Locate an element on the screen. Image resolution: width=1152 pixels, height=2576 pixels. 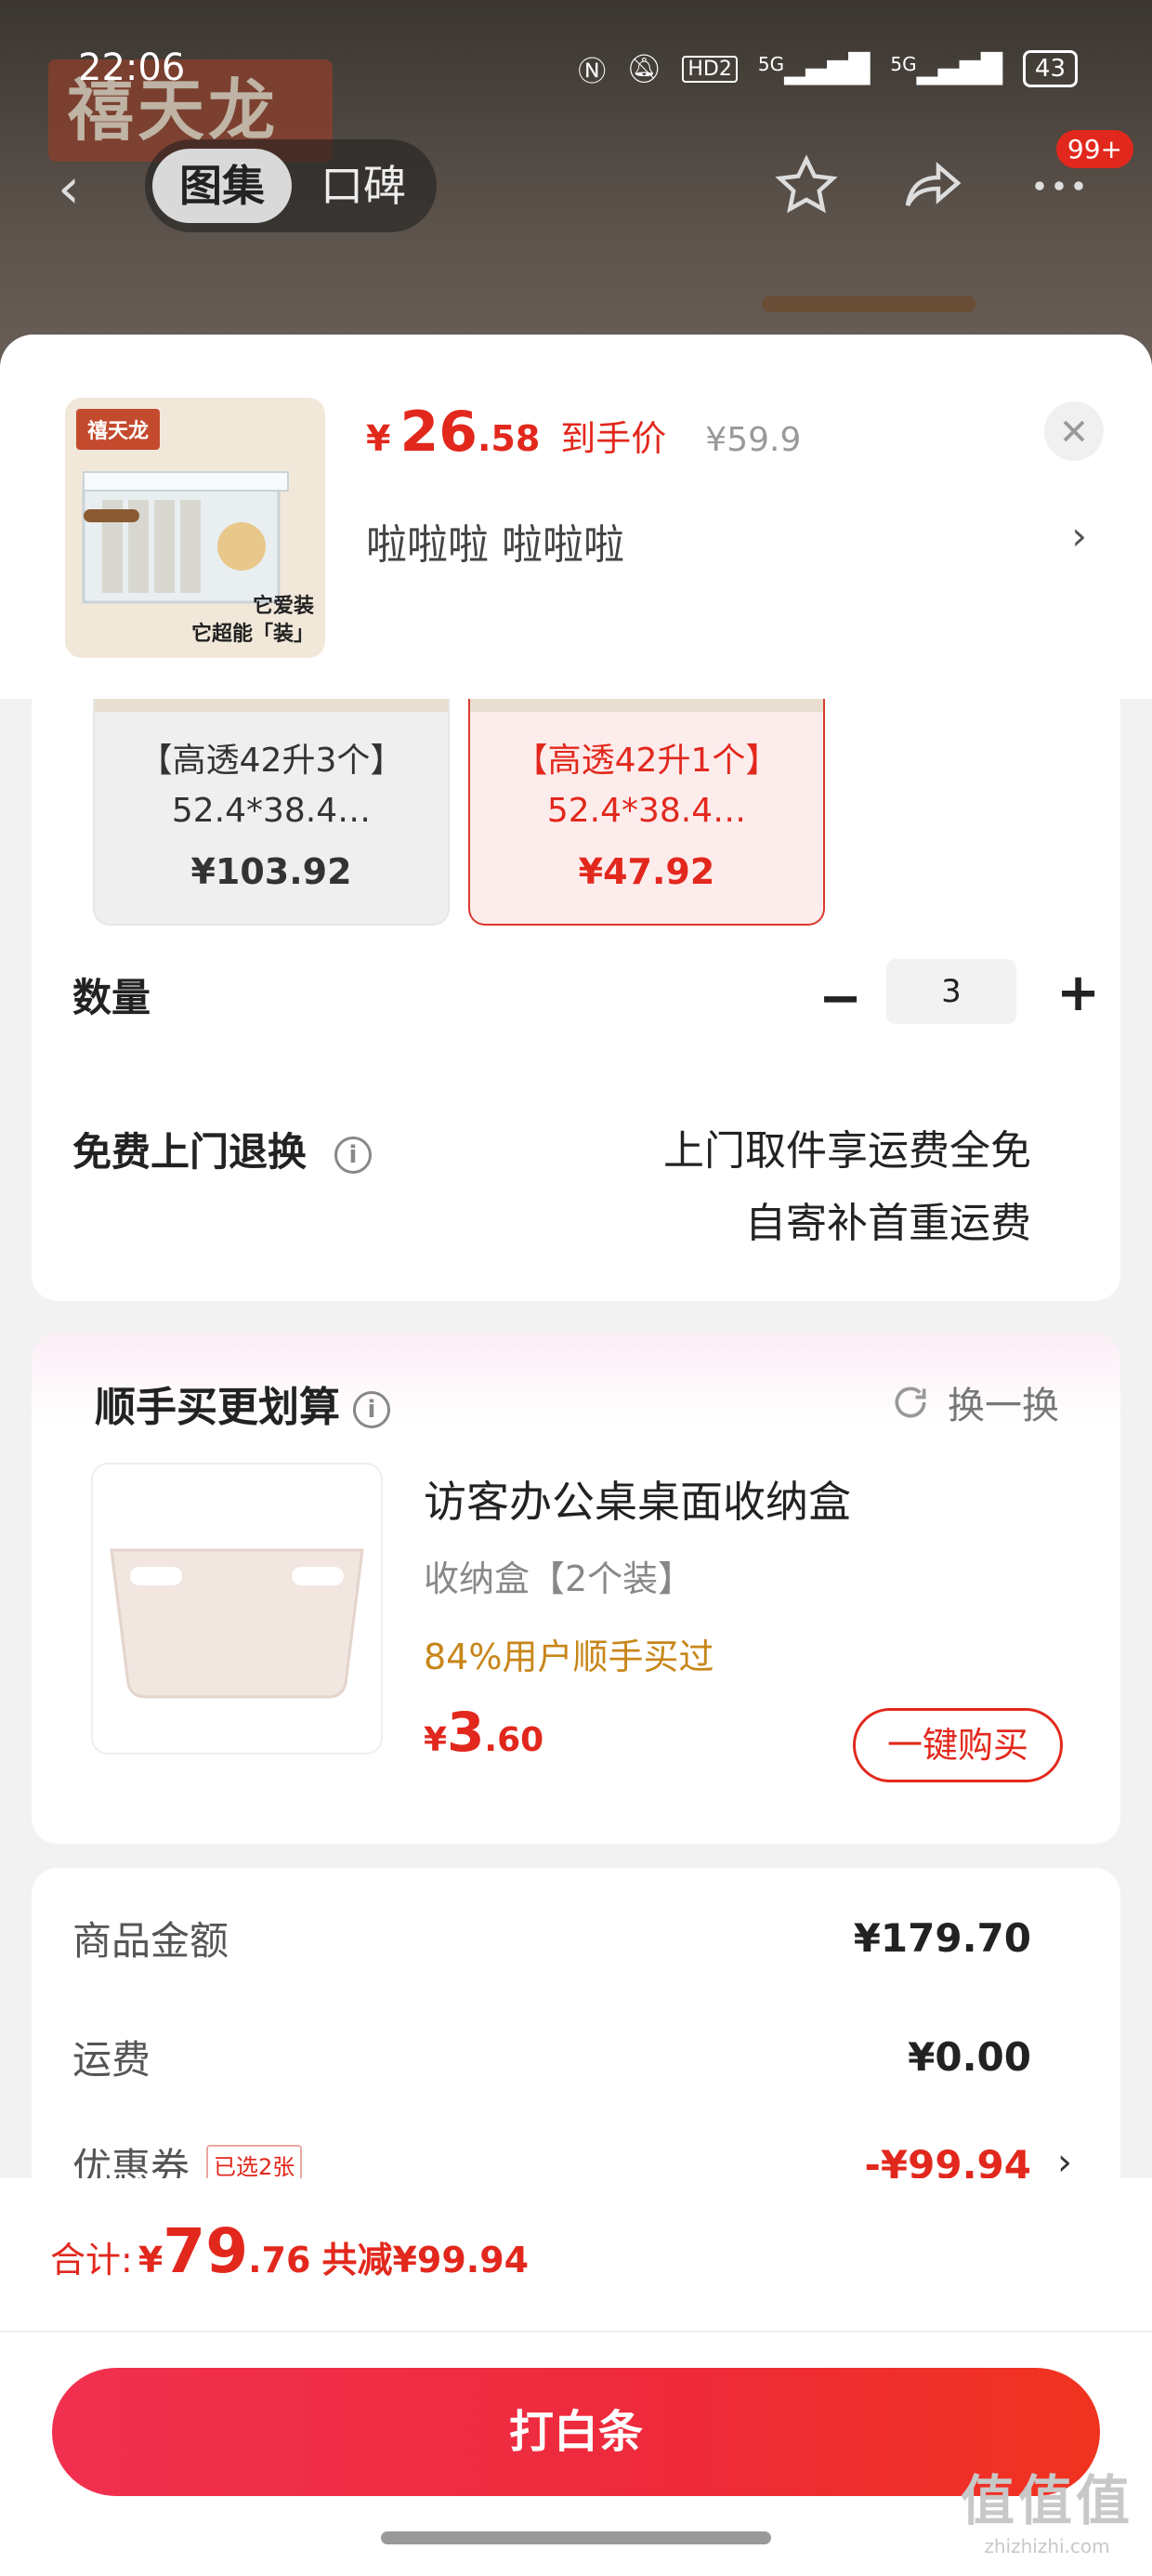
total-row: 合计: ¥79.76 共减¥99.94 is located at coordinates (289, 2251).